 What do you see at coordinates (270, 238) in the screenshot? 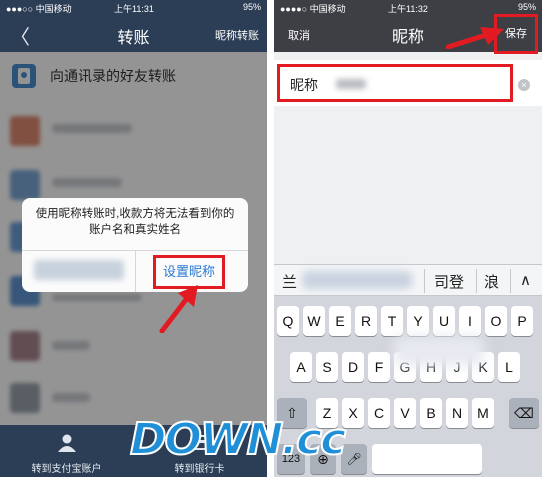
I see `divider` at bounding box center [270, 238].